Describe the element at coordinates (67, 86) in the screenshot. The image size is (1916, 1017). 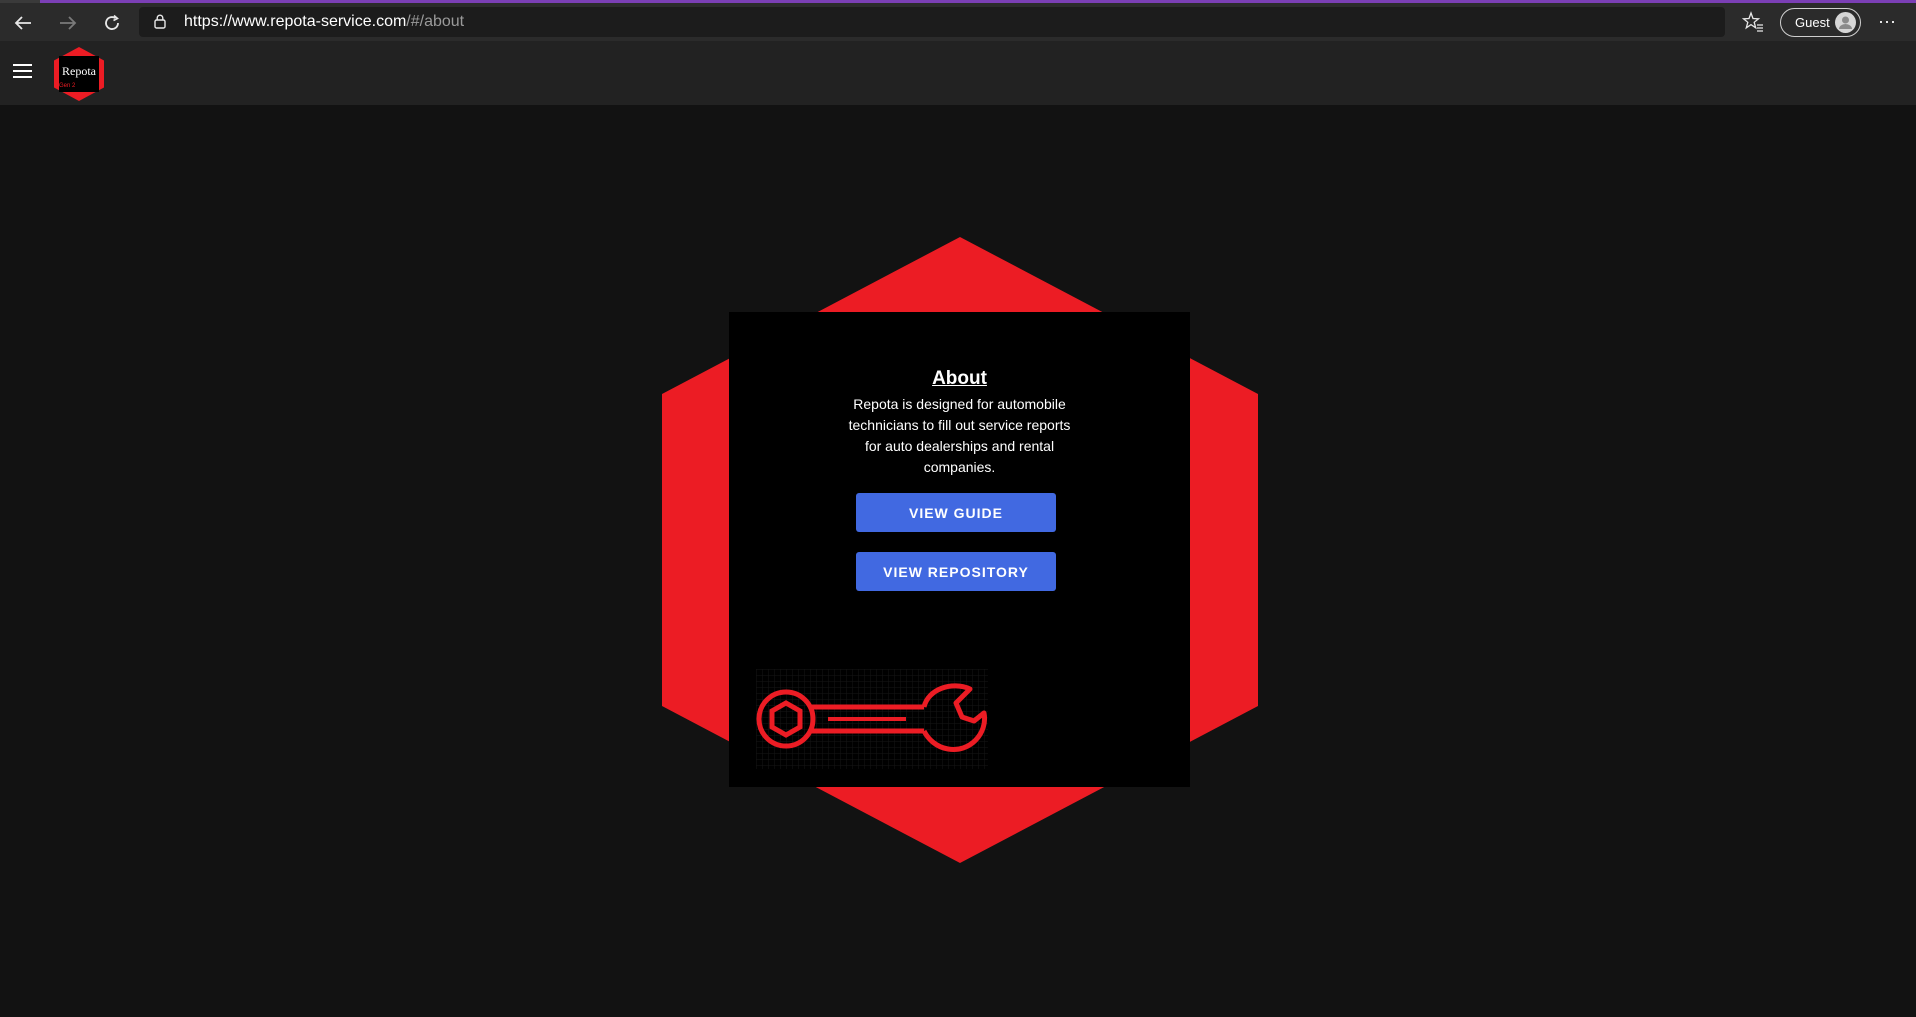
I see `svg-text: Gen 2` at that location.